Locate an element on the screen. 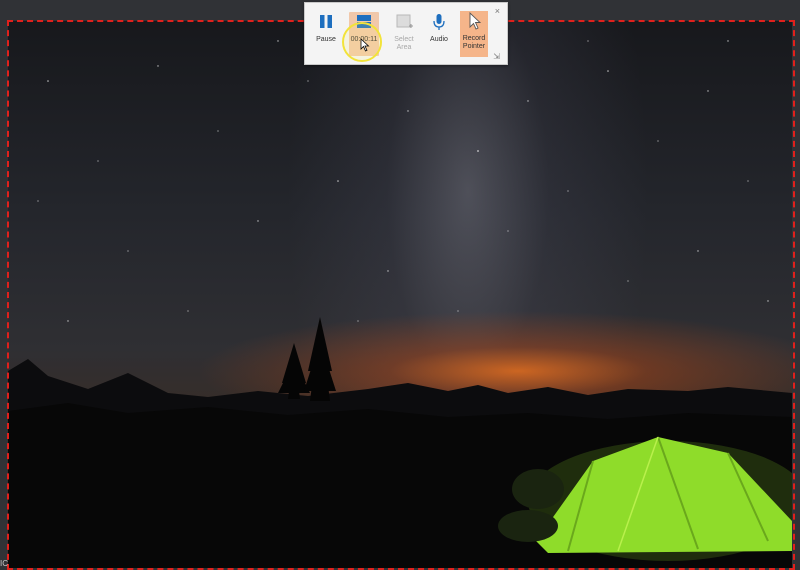 This screenshot has width=800, height=570. pause-icon is located at coordinates (326, 21).